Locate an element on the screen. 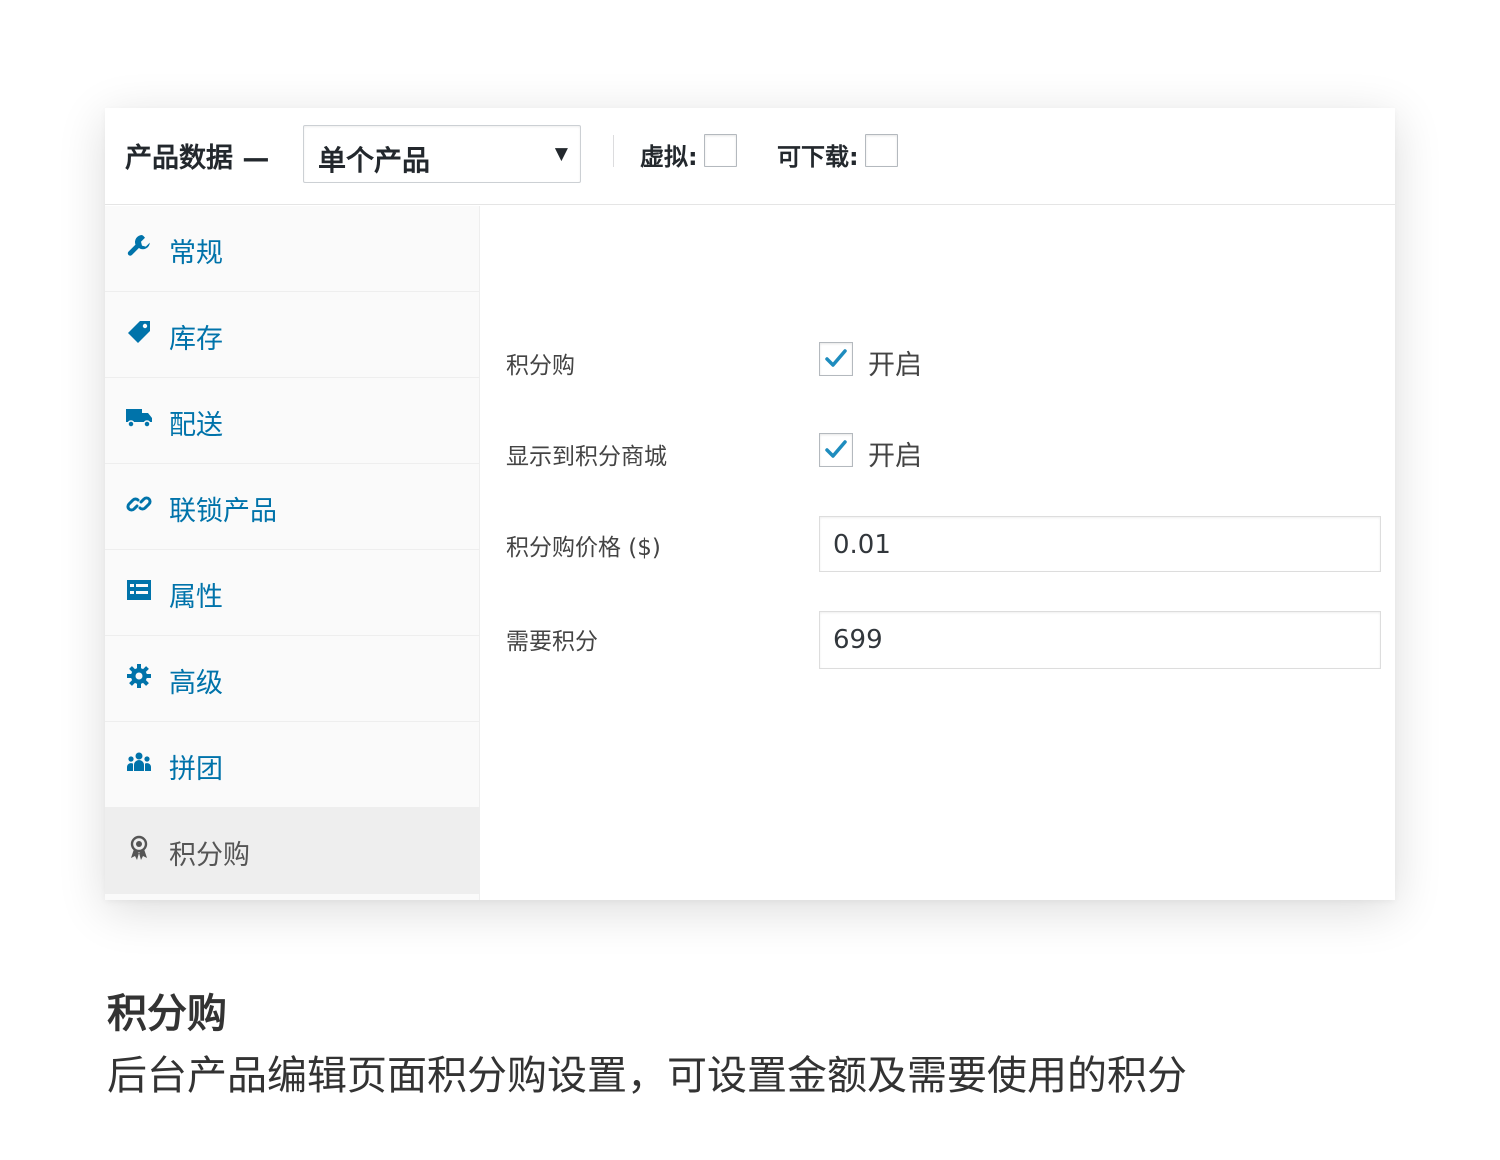 The image size is (1500, 1160). product-type-selected: 单个产品 is located at coordinates (374, 160).